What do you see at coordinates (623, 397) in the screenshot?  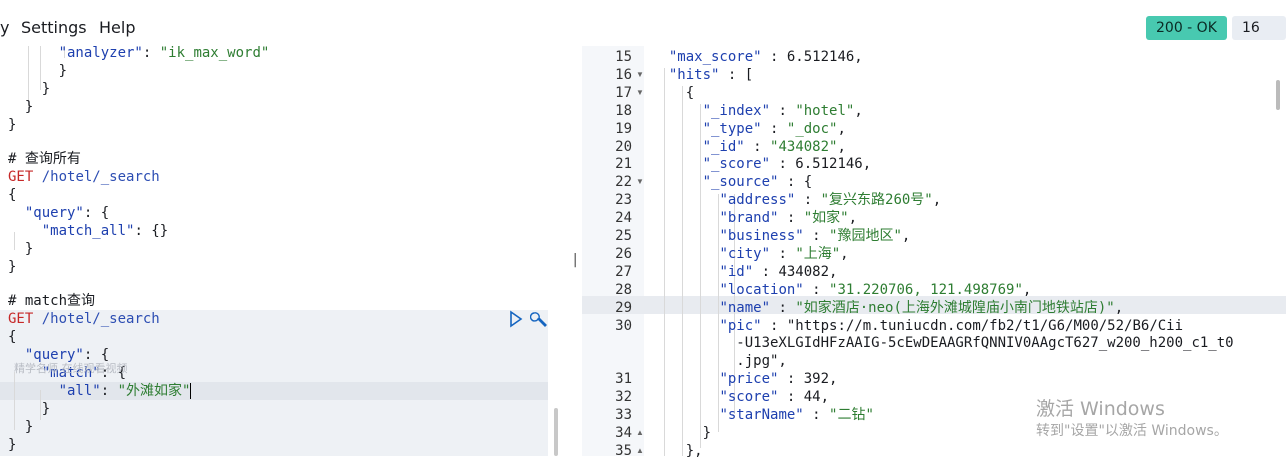 I see `line-number: 32` at bounding box center [623, 397].